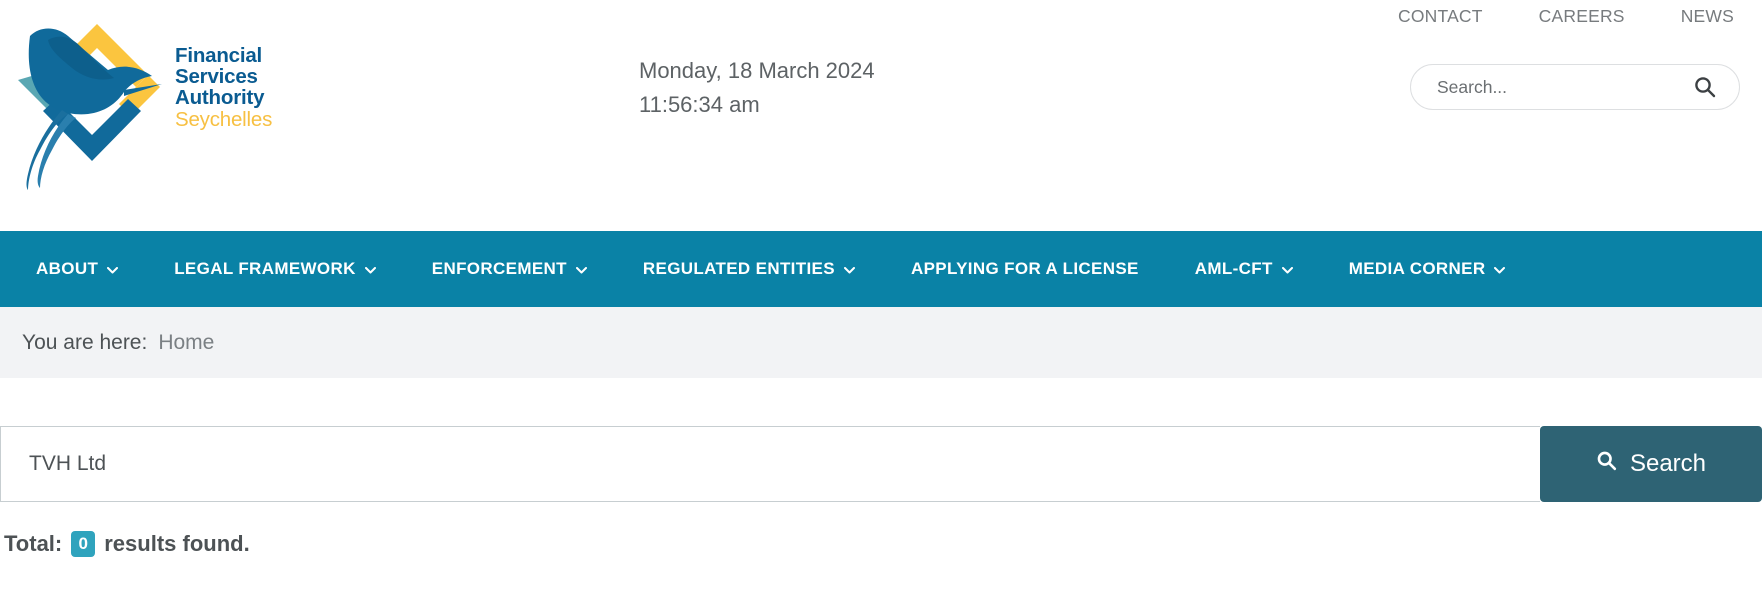 The image size is (1762, 594). I want to click on nav-item-enforcement: ENFORCEMENT, so click(509, 269).